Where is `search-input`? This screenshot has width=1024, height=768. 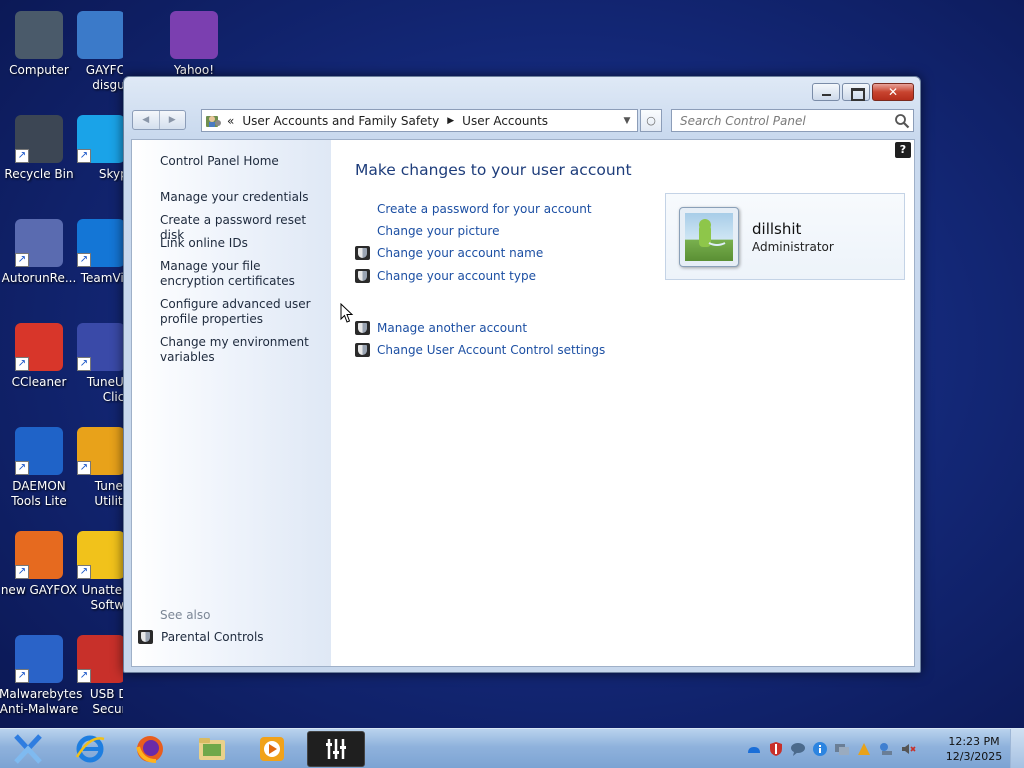
search-input is located at coordinates (792, 120).